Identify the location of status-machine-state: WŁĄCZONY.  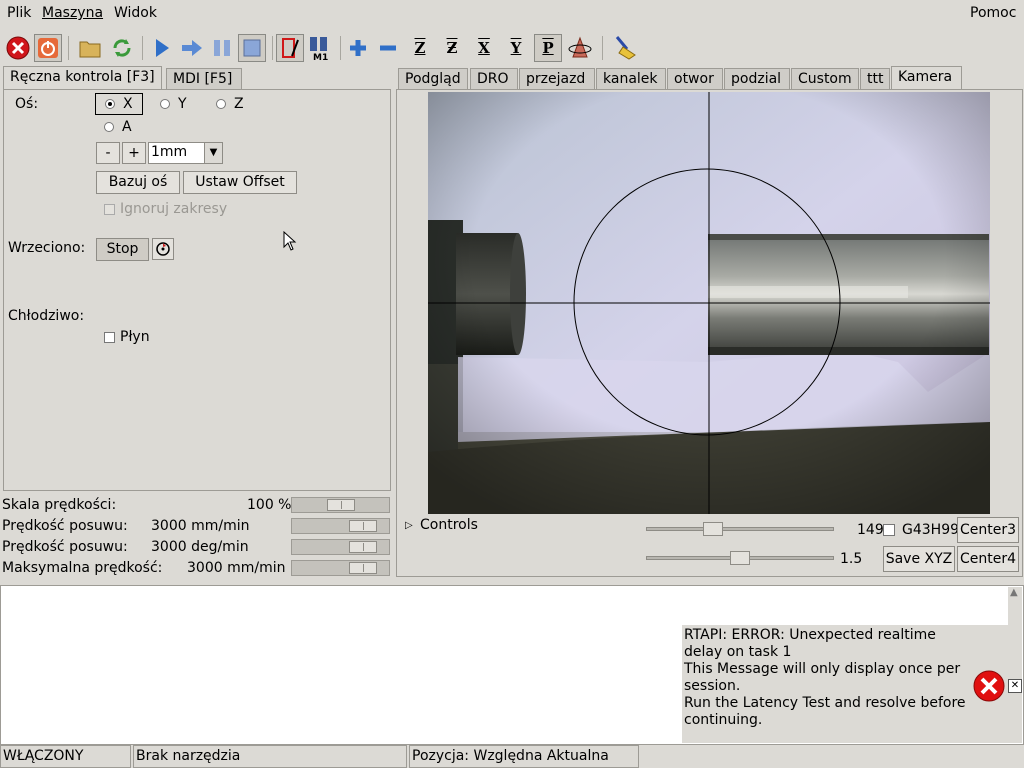
(65, 756).